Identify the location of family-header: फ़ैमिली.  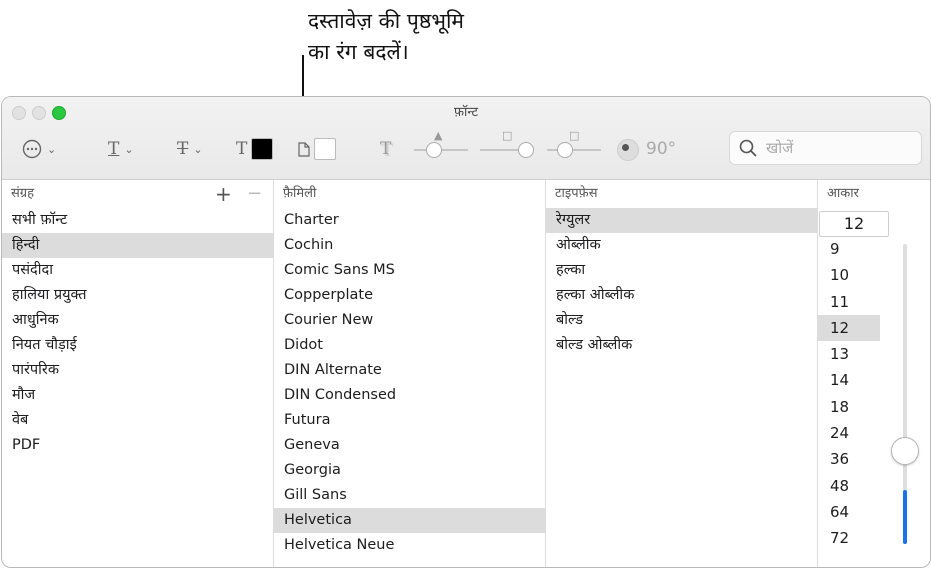
(300, 193).